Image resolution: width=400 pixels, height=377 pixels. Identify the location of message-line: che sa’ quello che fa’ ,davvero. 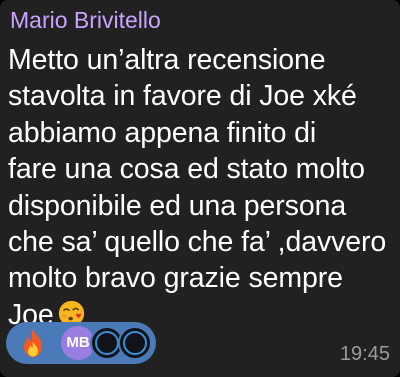
(197, 242).